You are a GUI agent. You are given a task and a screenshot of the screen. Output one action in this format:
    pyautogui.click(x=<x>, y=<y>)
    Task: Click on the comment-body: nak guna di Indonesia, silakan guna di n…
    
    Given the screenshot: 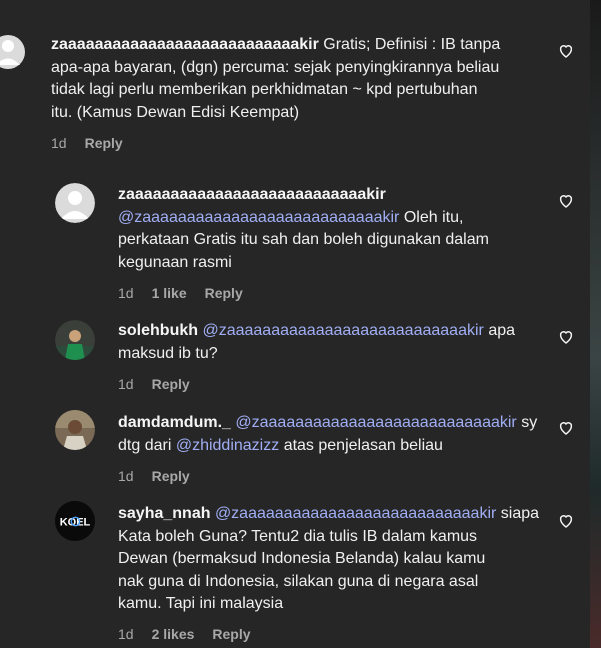 What is the action you would take?
    pyautogui.click(x=298, y=581)
    